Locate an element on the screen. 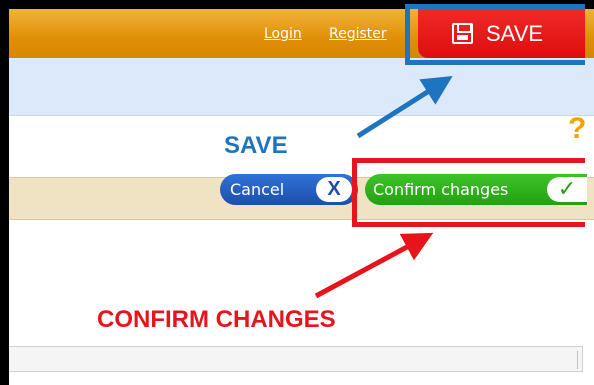 The width and height of the screenshot is (594, 385). form-field is located at coordinates (296, 359).